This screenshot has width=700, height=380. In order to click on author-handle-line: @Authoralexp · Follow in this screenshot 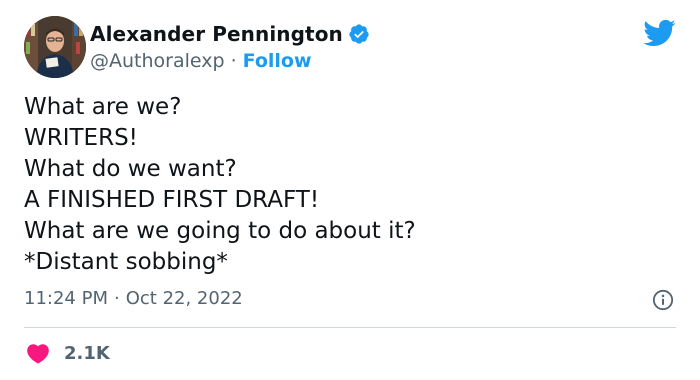, I will do `click(201, 61)`.